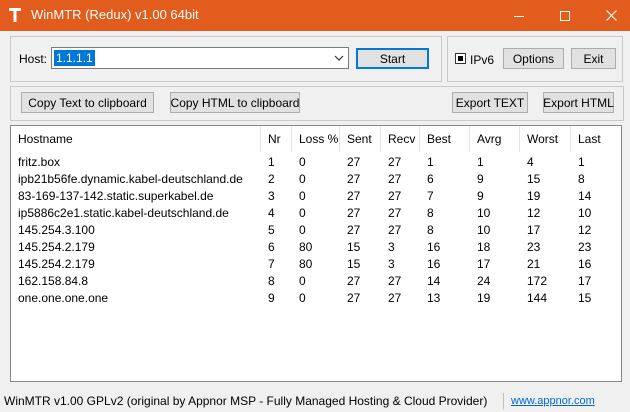 The width and height of the screenshot is (630, 412). I want to click on column-header-avrg: Avrg, so click(495, 139).